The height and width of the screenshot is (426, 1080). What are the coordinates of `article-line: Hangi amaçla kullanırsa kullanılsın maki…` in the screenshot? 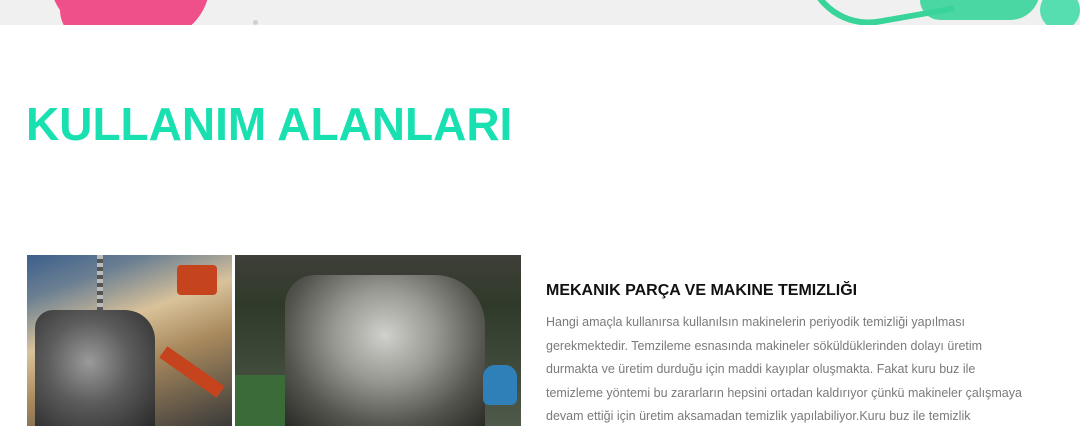 It's located at (755, 322).